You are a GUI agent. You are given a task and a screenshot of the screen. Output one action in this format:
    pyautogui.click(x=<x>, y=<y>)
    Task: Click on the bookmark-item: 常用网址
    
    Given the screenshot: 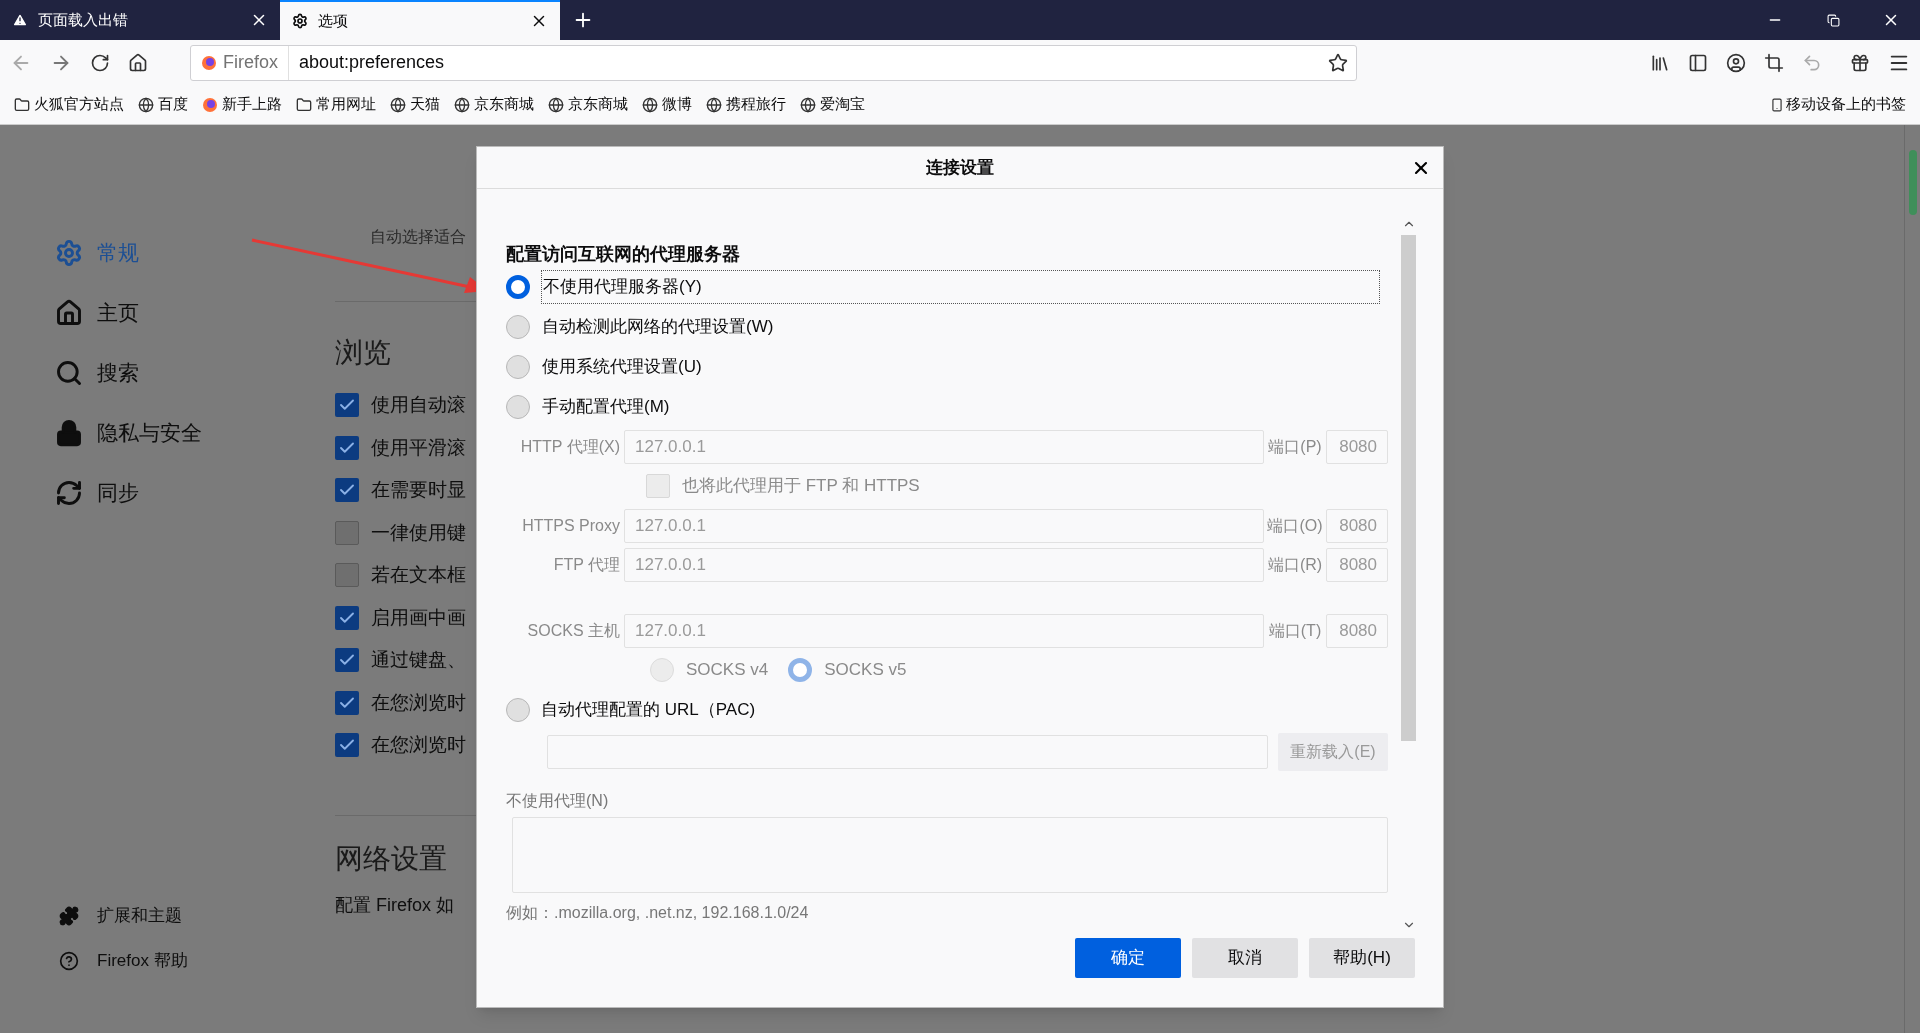 What is the action you would take?
    pyautogui.click(x=336, y=104)
    